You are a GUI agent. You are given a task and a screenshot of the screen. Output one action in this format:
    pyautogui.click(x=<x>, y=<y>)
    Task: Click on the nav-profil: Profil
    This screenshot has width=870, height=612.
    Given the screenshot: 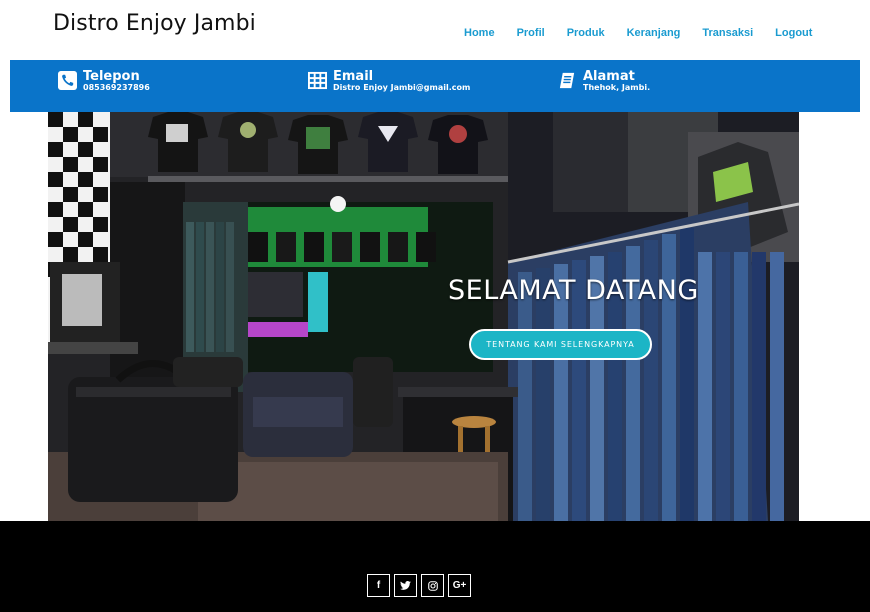 What is the action you would take?
    pyautogui.click(x=531, y=33)
    